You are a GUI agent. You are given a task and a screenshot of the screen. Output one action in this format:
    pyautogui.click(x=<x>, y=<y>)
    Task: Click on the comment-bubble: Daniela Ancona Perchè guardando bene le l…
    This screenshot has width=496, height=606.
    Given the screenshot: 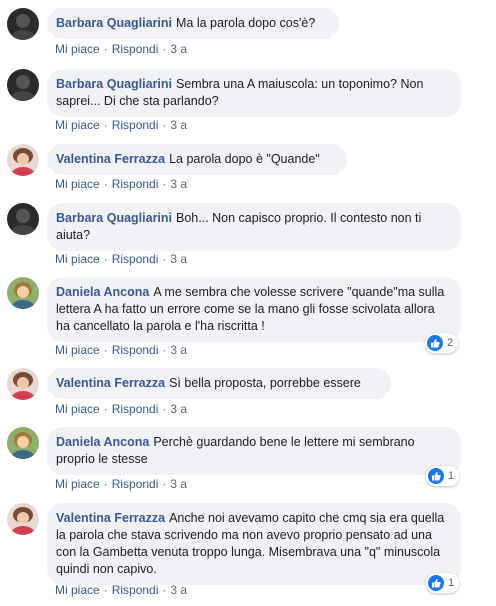 What is the action you would take?
    pyautogui.click(x=254, y=451)
    